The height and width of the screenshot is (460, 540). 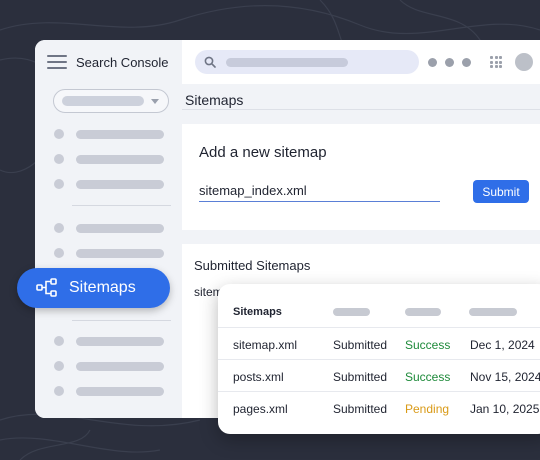 What do you see at coordinates (263, 152) in the screenshot?
I see `add-sitemap-heading: Add a new sitemap` at bounding box center [263, 152].